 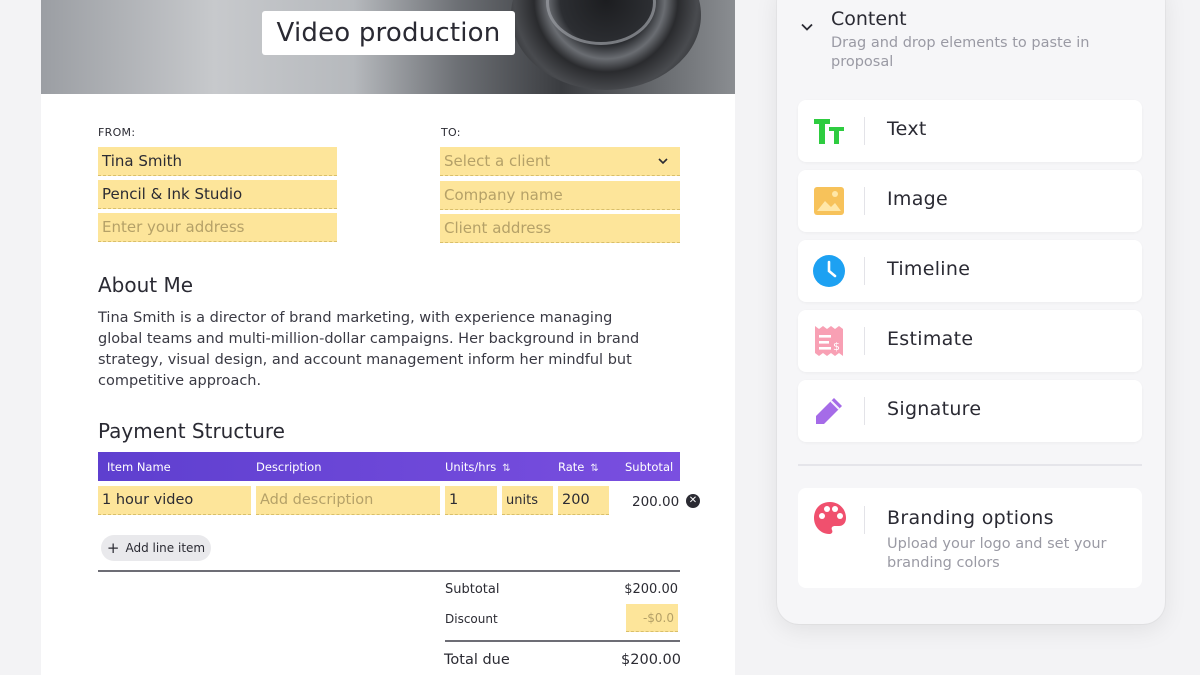 I want to click on item-quantity-field: 1, so click(x=471, y=500).